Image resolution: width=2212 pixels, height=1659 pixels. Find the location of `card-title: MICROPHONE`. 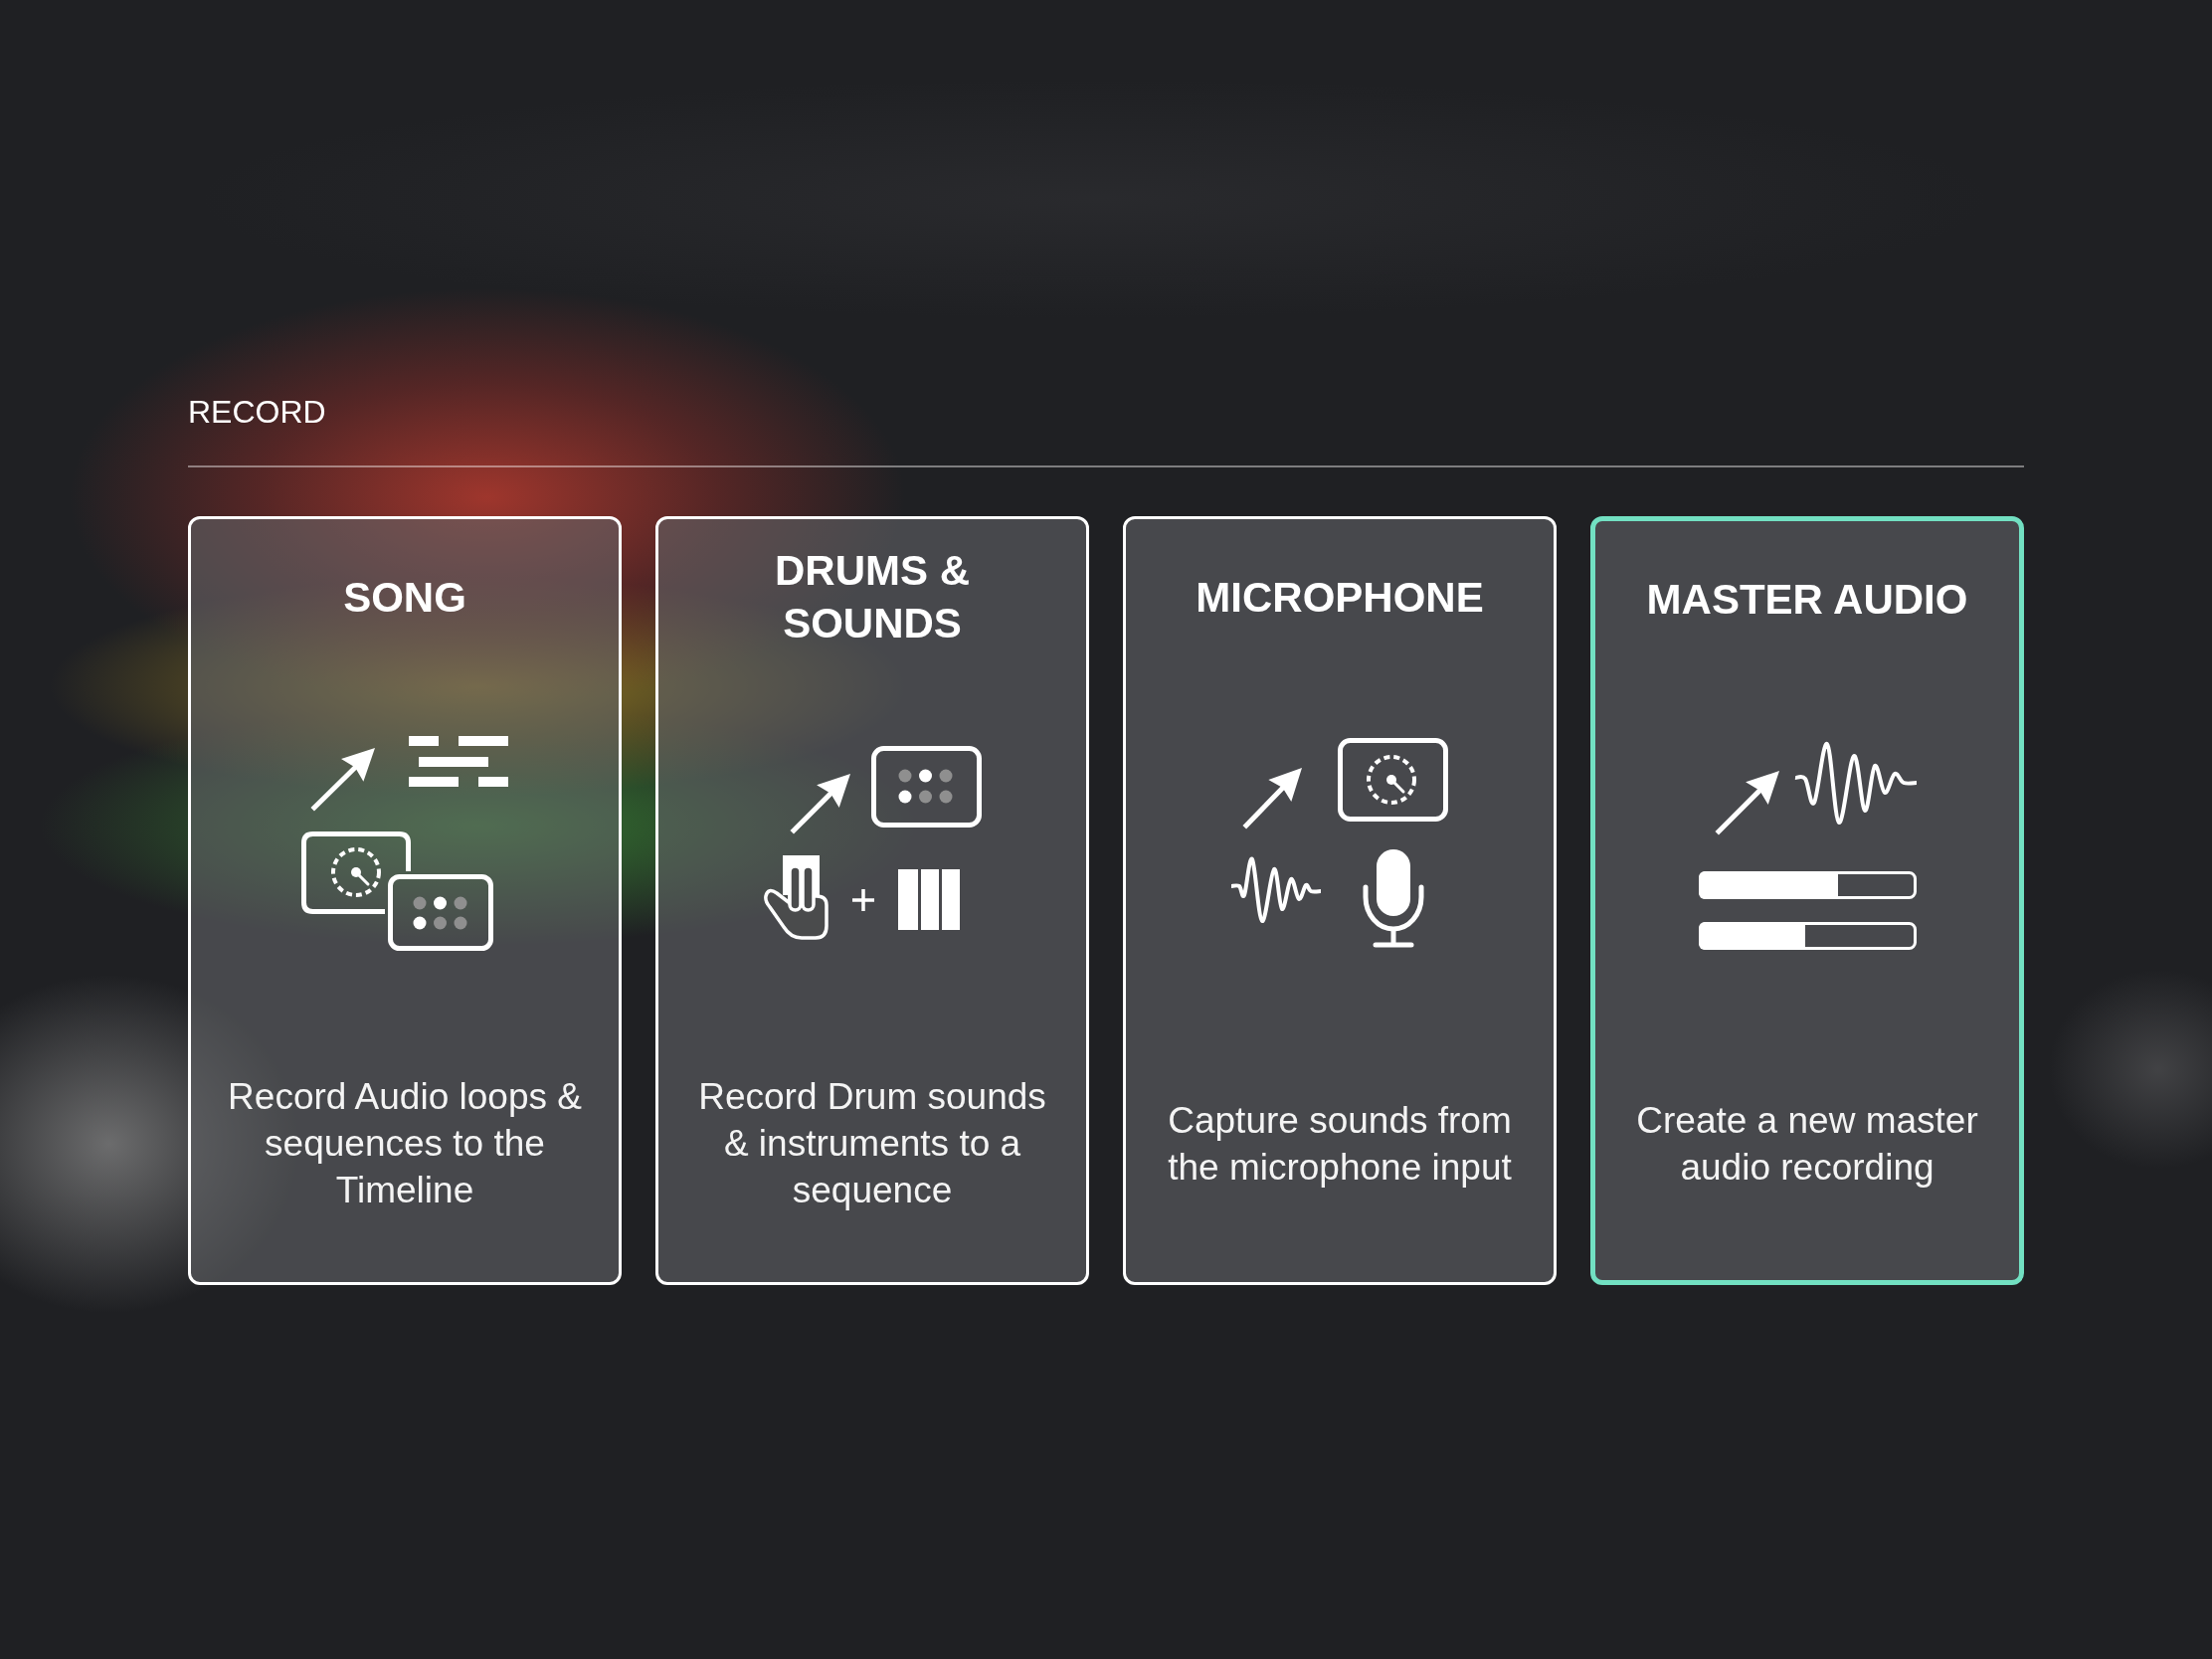

card-title: MICROPHONE is located at coordinates (1340, 597).